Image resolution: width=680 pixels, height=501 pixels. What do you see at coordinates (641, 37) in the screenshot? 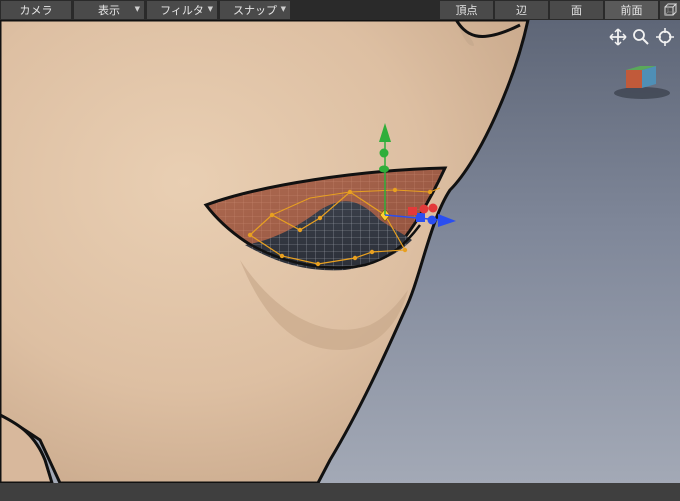
I see `zoom-magnifier-icon` at bounding box center [641, 37].